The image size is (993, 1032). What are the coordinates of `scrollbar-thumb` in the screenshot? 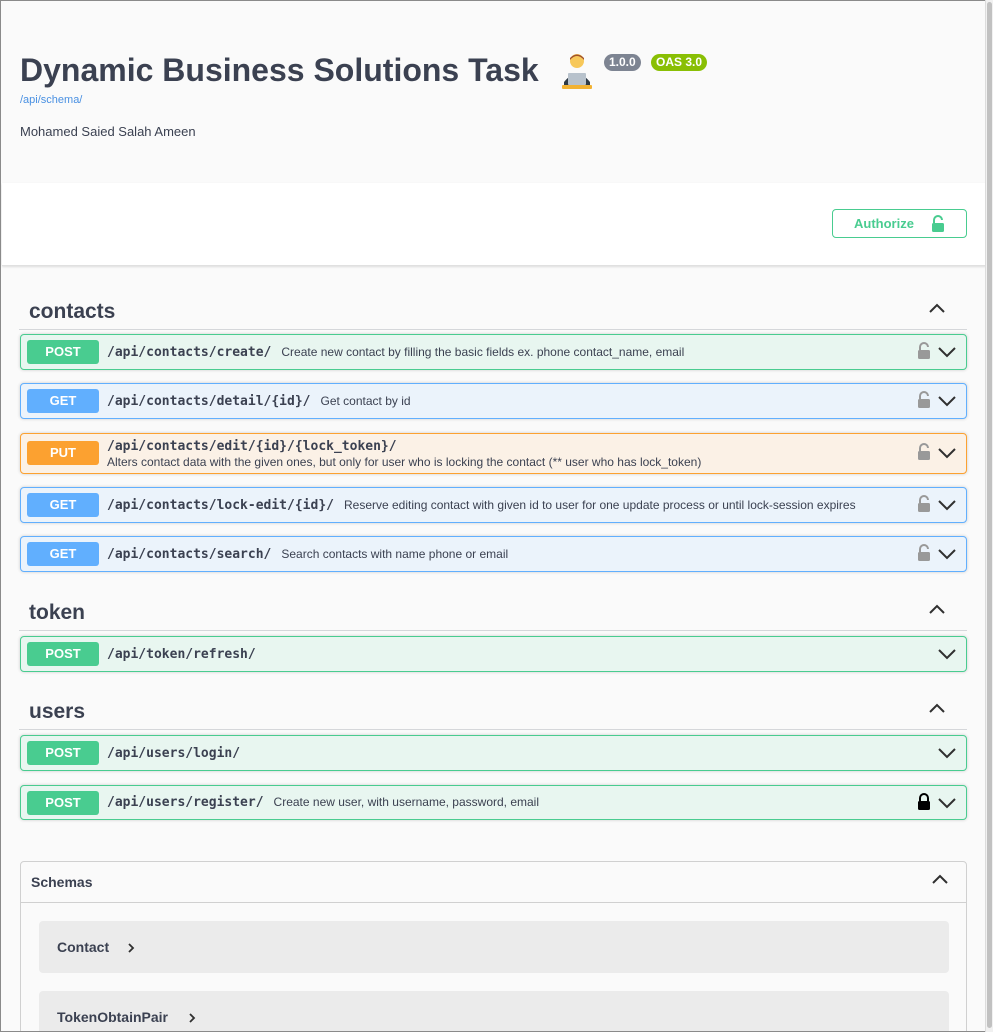 It's located at (989, 515).